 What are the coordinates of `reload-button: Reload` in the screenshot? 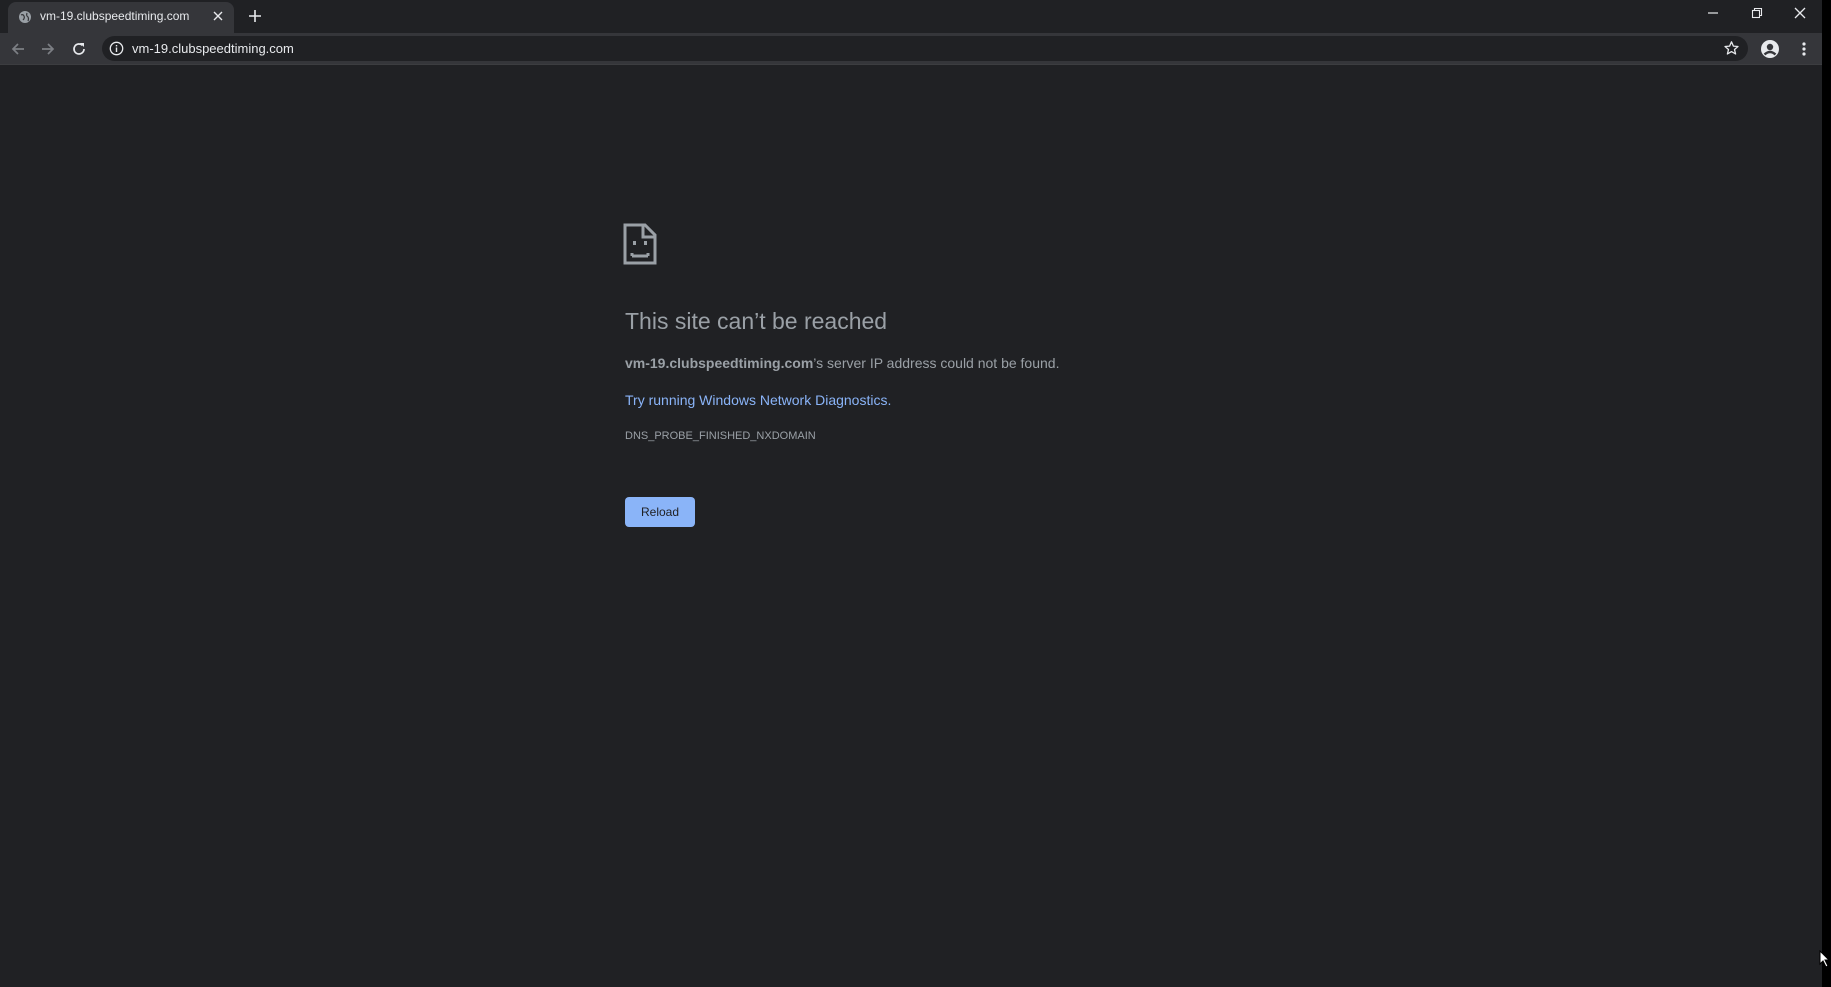 It's located at (660, 512).